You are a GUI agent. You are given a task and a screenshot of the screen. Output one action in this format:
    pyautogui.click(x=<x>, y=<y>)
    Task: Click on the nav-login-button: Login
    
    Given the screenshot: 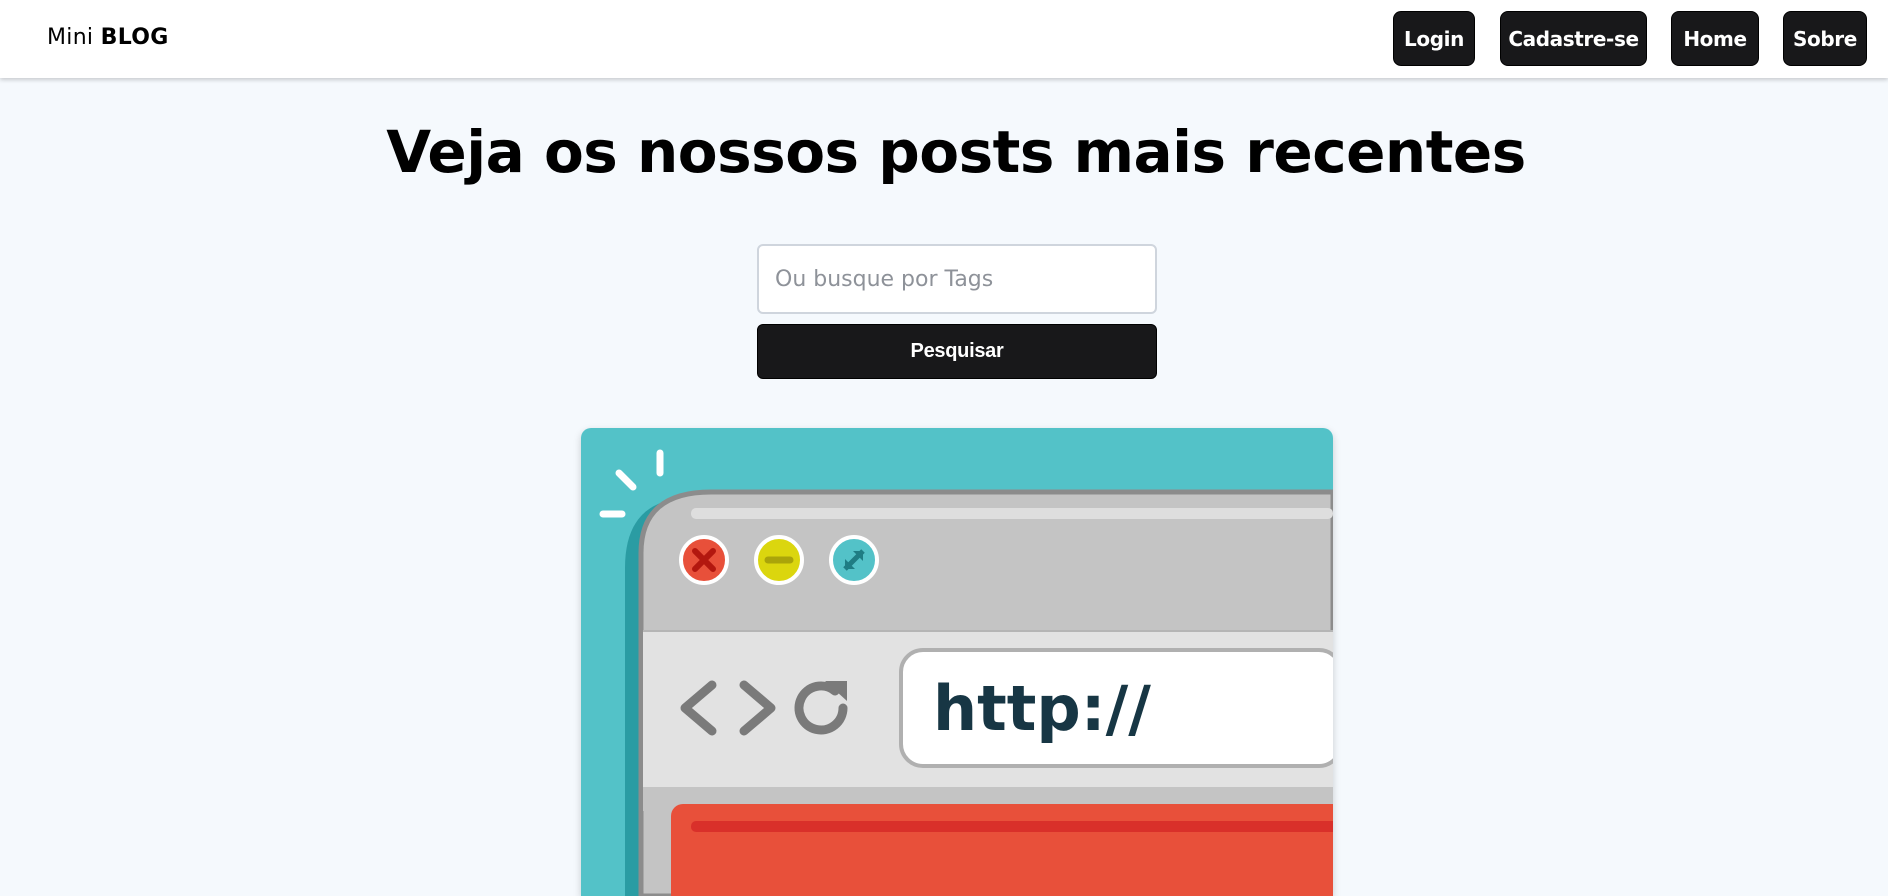 What is the action you would take?
    pyautogui.click(x=1434, y=38)
    